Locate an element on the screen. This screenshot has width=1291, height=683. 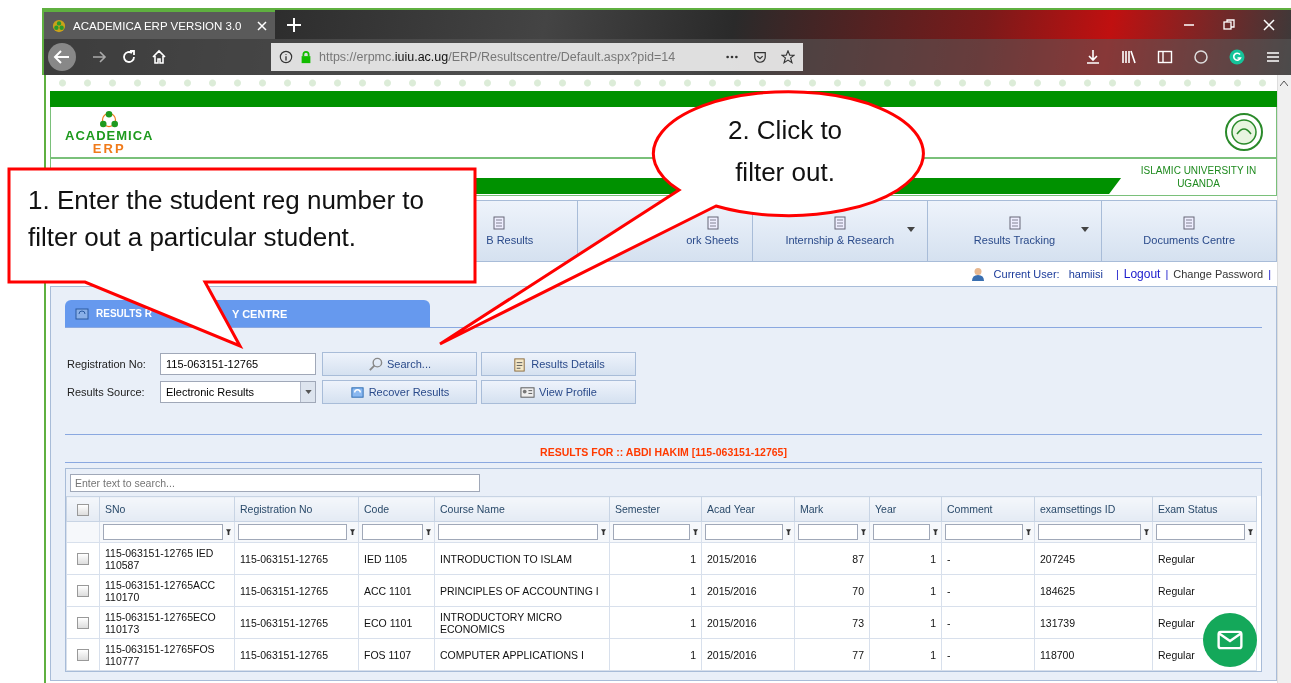
table-cell: 131739 is located at coordinates (1058, 622).